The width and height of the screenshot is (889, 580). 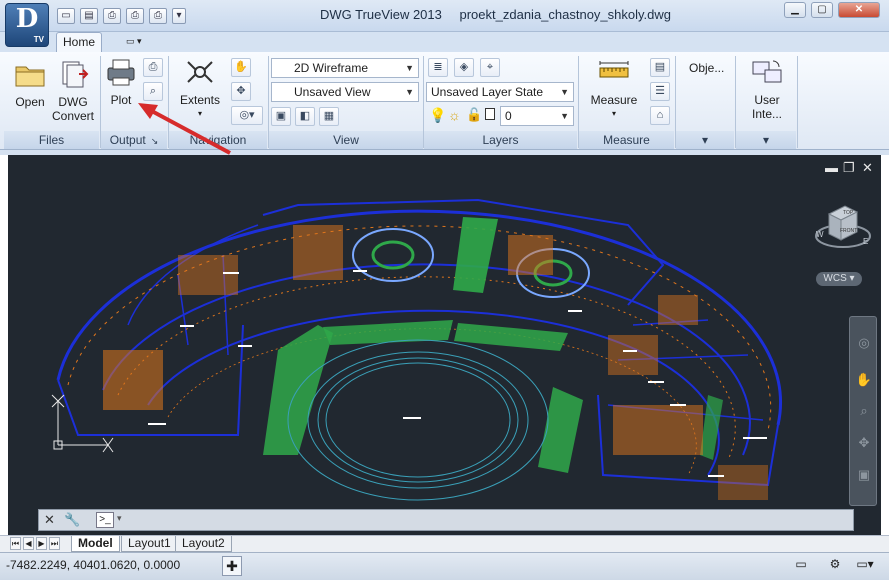 I want to click on command-line: ✕ 🔧 >_ ▾, so click(x=446, y=520).